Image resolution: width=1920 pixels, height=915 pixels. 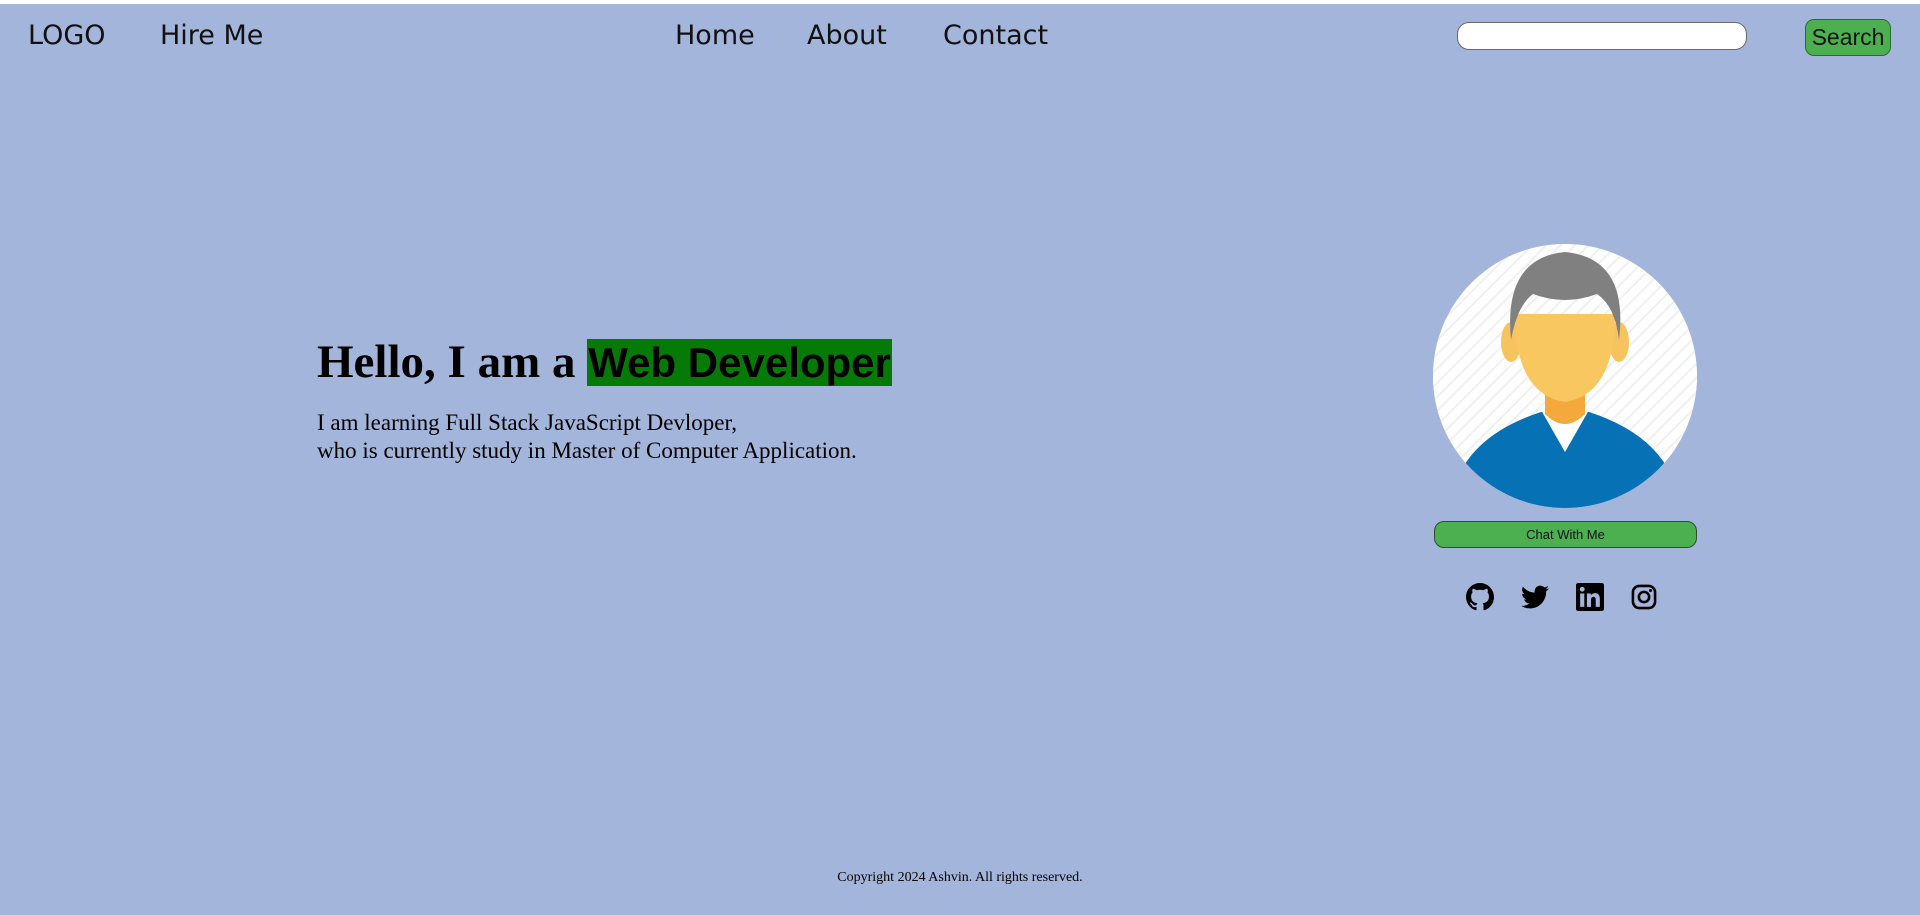 What do you see at coordinates (715, 36) in the screenshot?
I see `nav-home: Home` at bounding box center [715, 36].